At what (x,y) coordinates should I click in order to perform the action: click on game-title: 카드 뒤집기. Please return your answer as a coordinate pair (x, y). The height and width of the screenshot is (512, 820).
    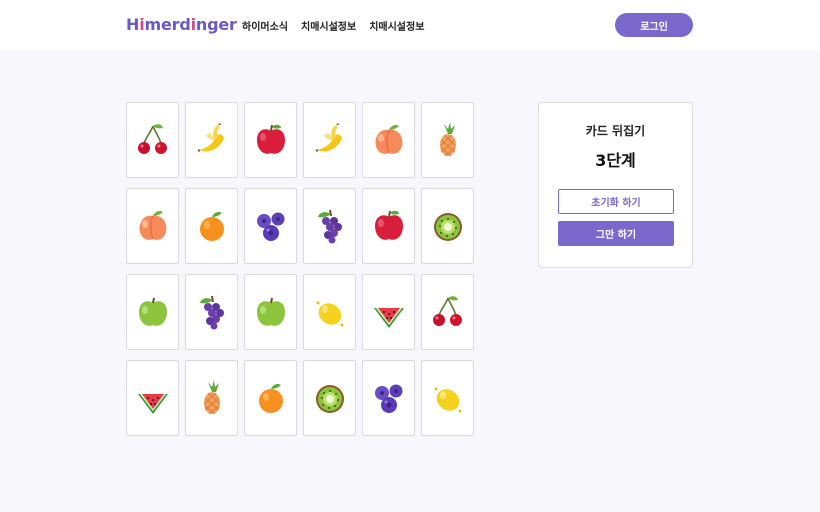
    Looking at the image, I should click on (615, 131).